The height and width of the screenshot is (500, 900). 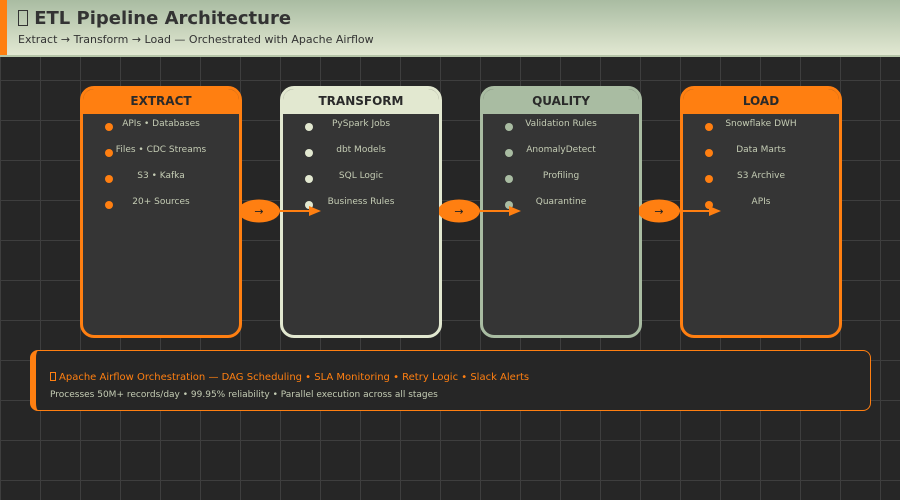 I want to click on stage-title: QUALITY, so click(x=561, y=101).